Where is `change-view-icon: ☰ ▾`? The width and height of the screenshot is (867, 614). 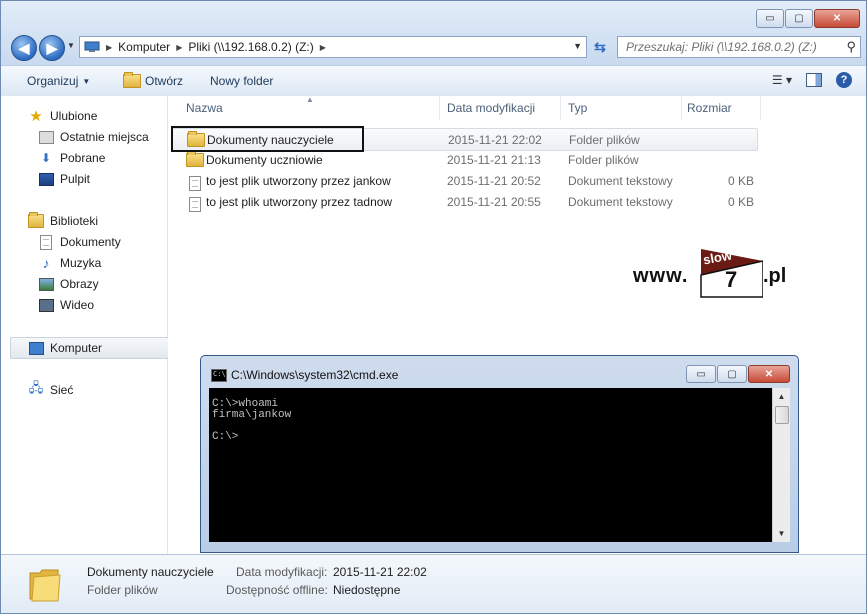
change-view-icon: ☰ ▾ is located at coordinates (782, 80).